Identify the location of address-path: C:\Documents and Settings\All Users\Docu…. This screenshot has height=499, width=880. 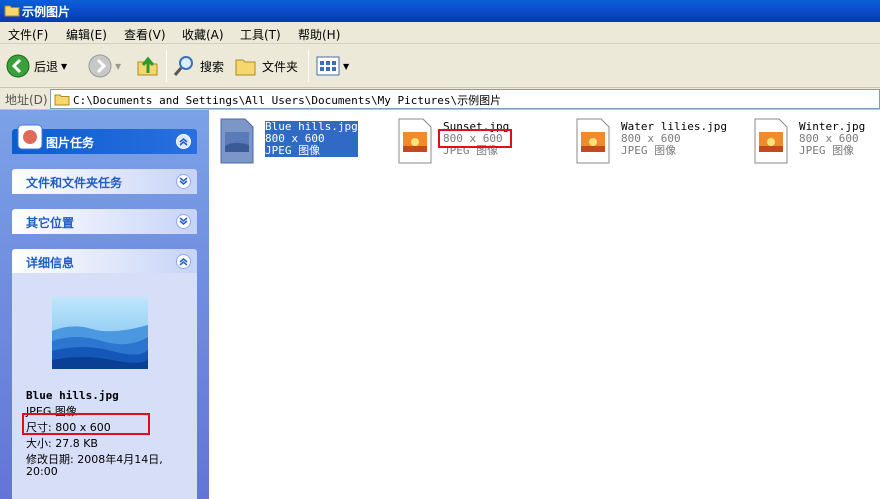
(287, 100).